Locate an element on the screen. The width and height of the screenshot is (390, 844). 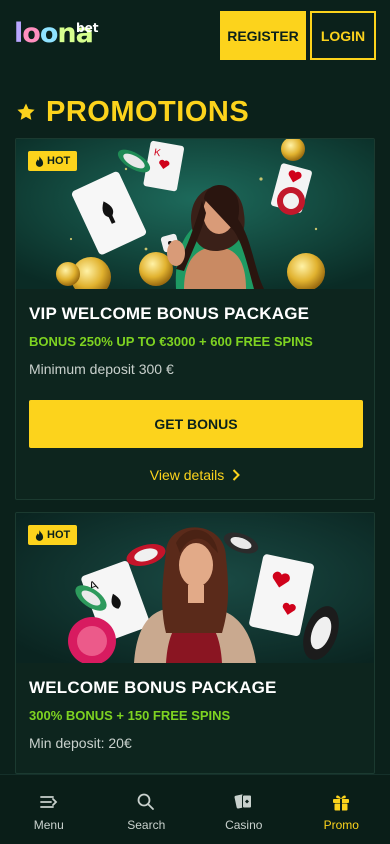
search-icon is located at coordinates (146, 801).